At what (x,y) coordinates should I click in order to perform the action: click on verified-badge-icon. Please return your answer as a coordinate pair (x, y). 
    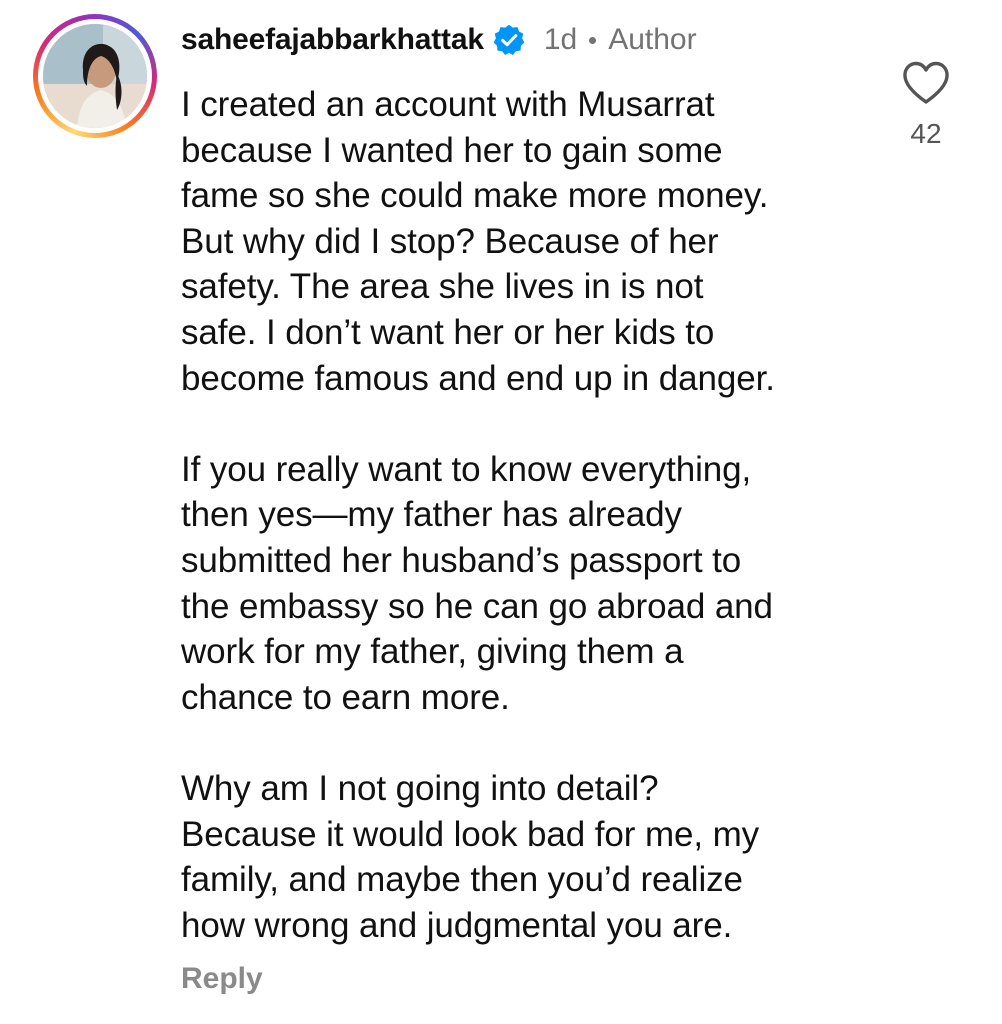
    Looking at the image, I should click on (509, 39).